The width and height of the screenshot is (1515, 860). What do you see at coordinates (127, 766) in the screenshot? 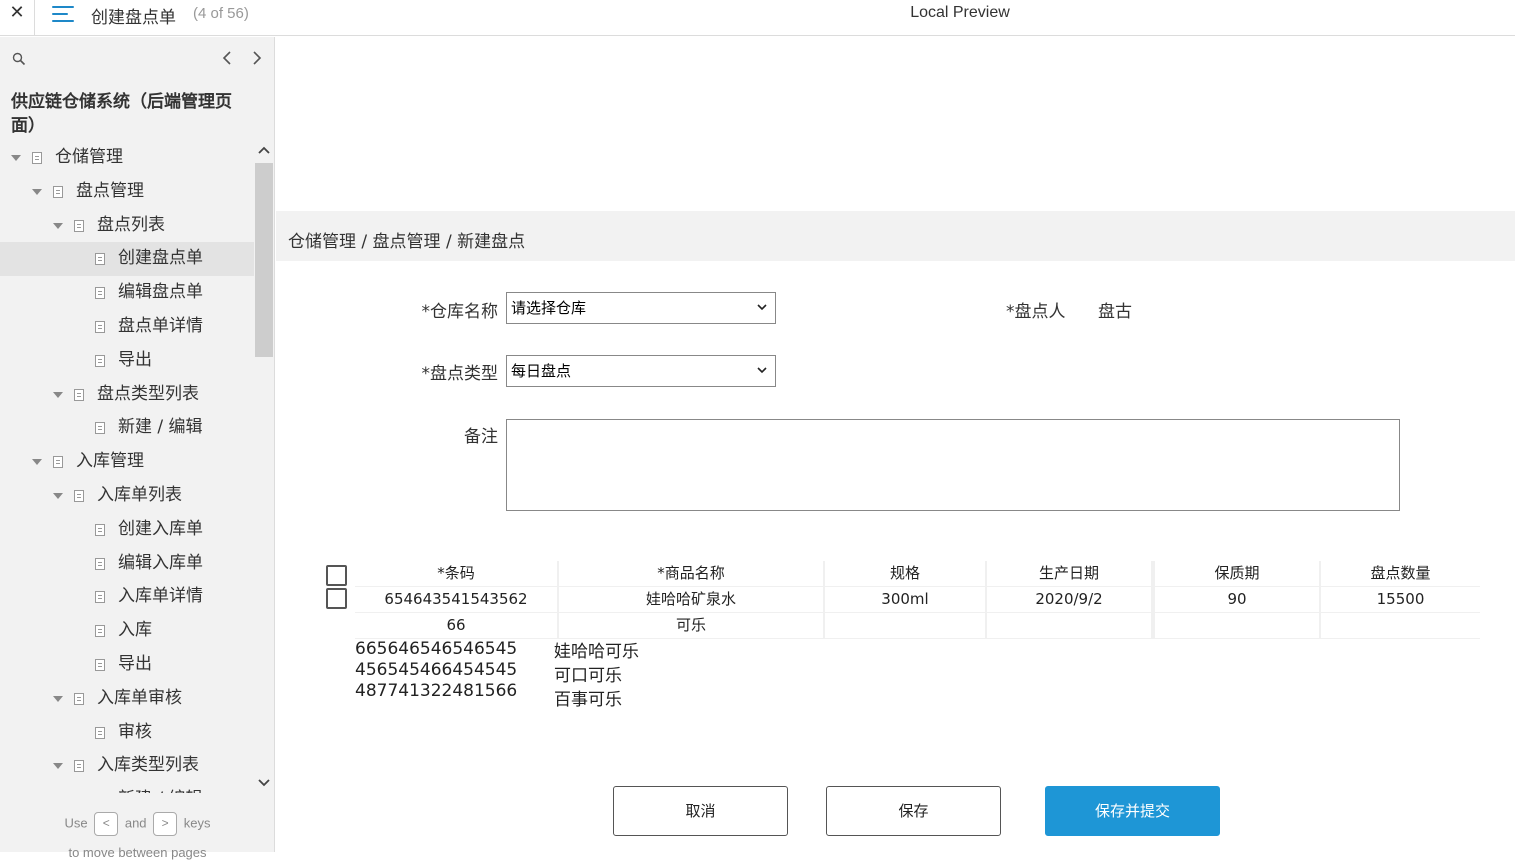
I see `sidebar-tree-item: 入库类型列表` at bounding box center [127, 766].